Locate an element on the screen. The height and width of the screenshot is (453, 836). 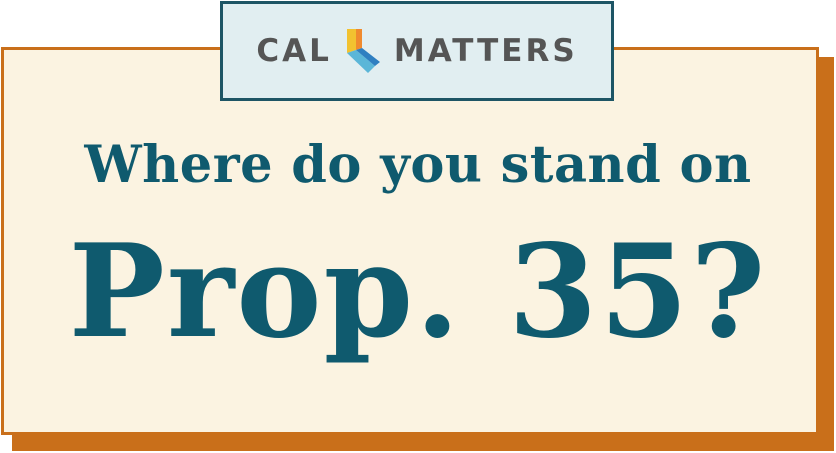
california-state-icon is located at coordinates (363, 51).